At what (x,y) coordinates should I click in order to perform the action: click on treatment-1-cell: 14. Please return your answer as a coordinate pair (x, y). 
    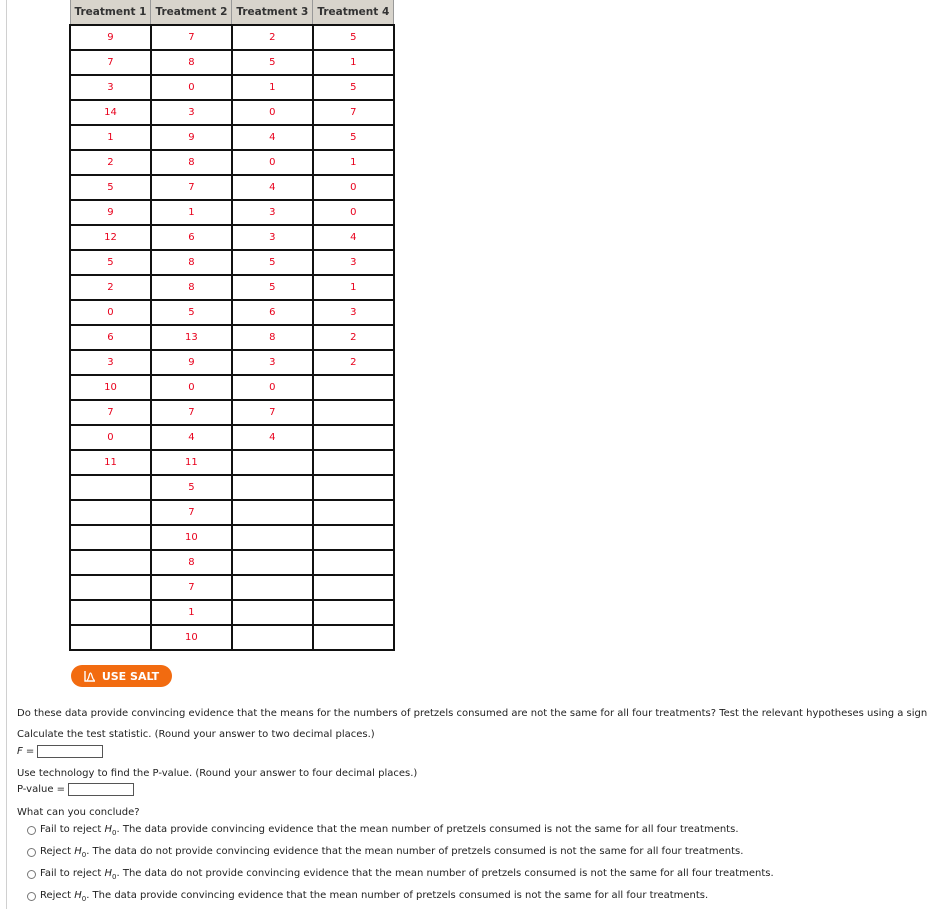
    Looking at the image, I should click on (110, 112).